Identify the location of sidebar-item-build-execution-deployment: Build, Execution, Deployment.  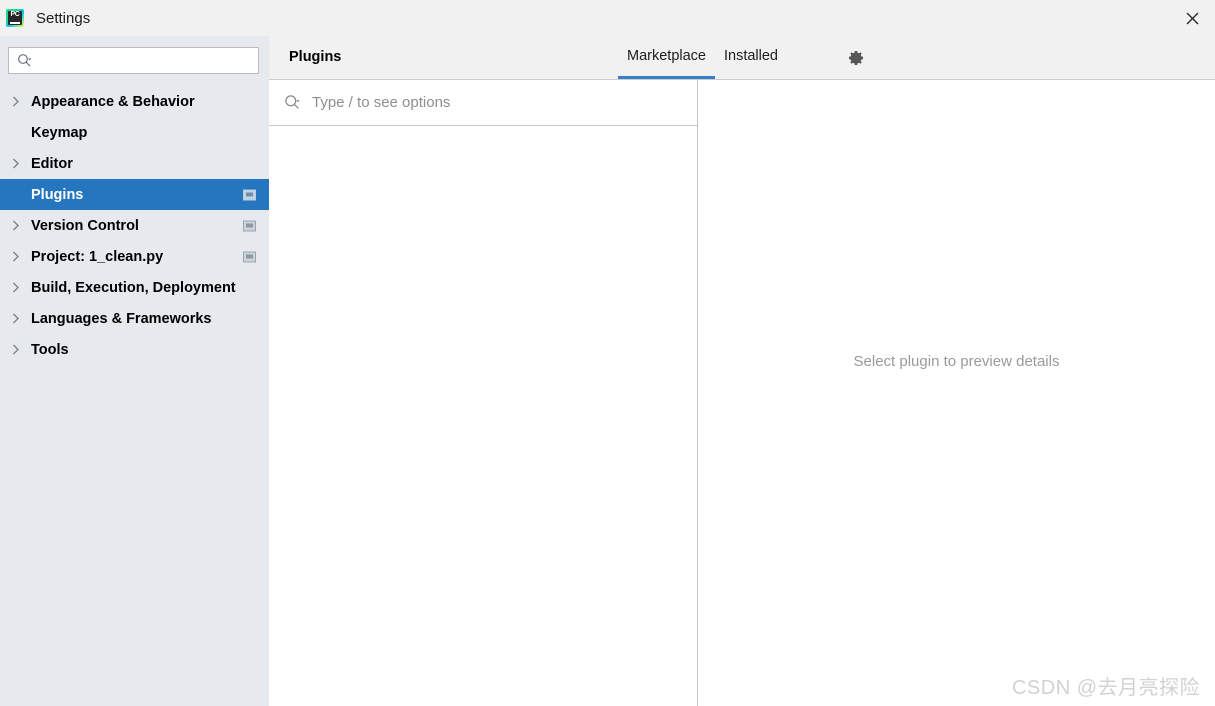
(134, 287).